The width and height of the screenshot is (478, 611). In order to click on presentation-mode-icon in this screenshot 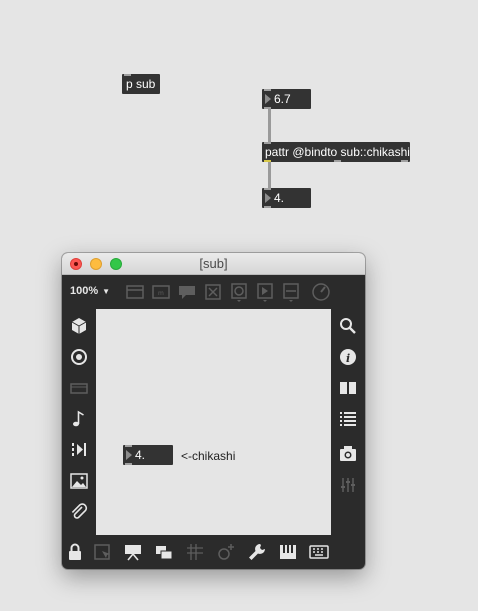, I will do `click(133, 552)`.